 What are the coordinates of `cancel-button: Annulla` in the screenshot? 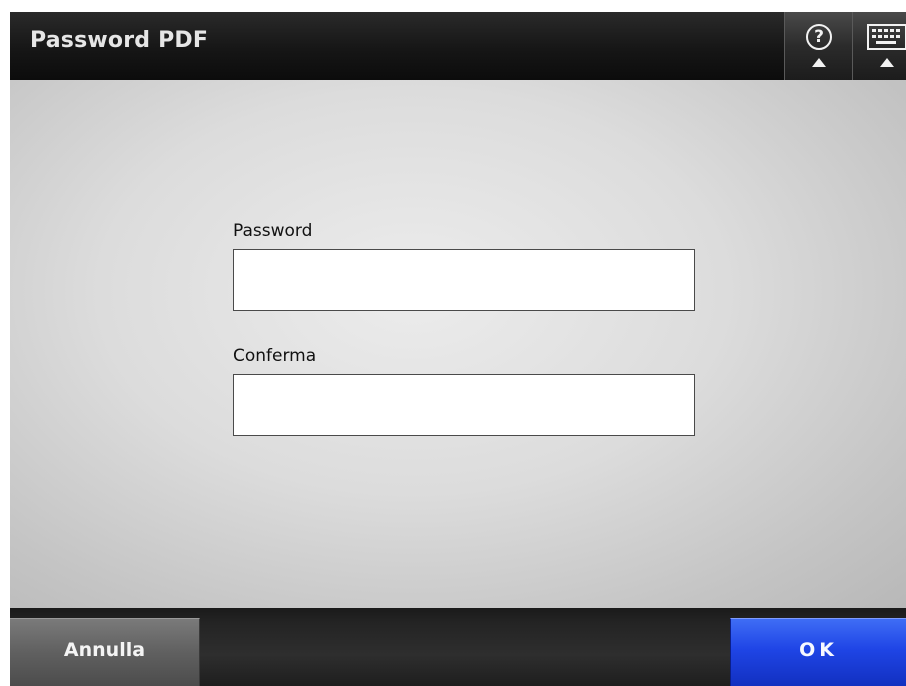 It's located at (105, 652).